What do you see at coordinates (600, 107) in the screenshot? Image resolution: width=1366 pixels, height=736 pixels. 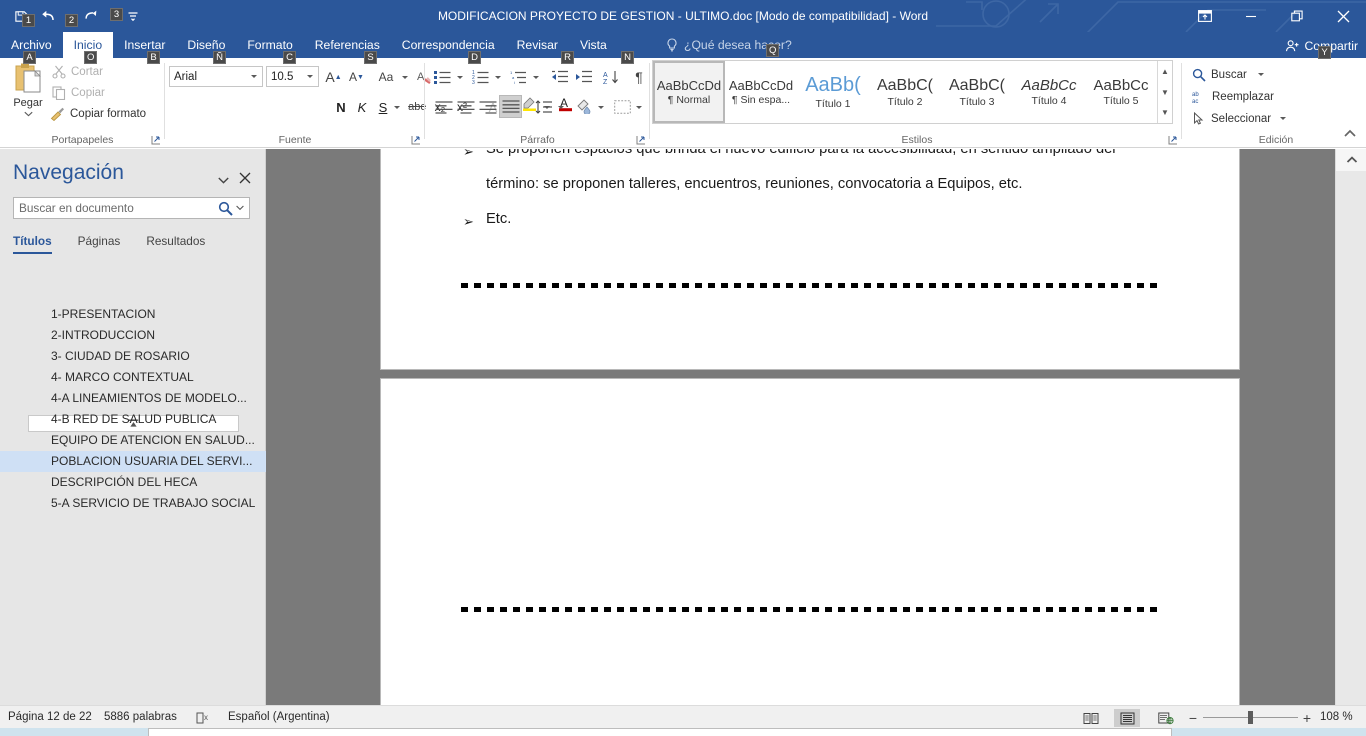 I see `shading-dropdown-icon` at bounding box center [600, 107].